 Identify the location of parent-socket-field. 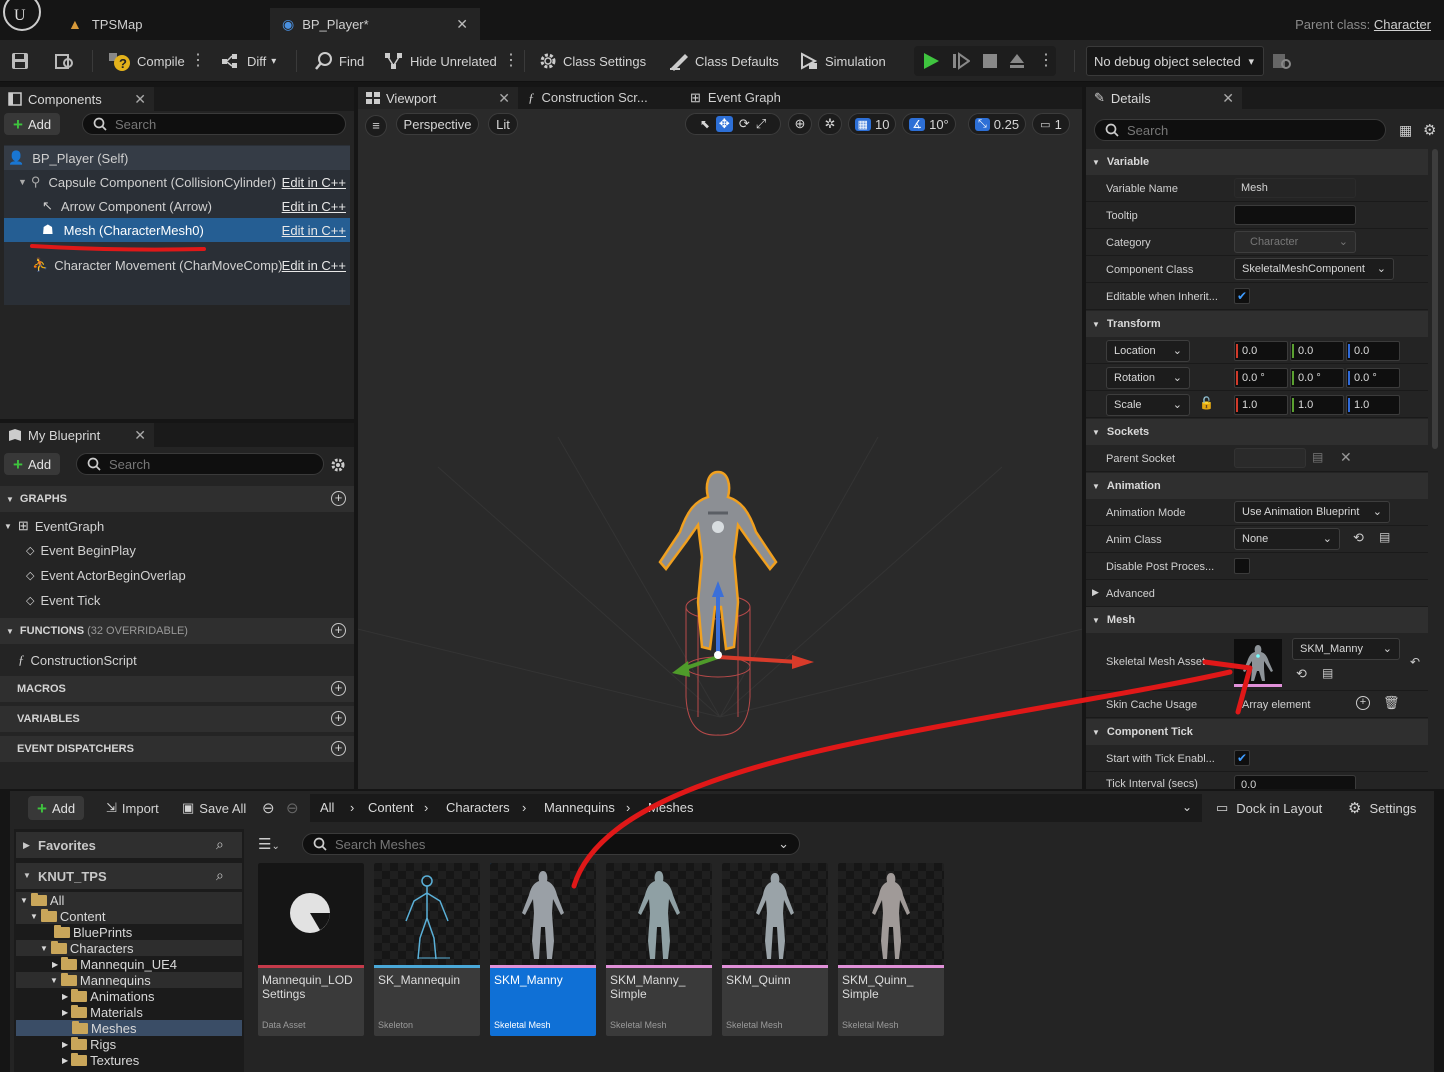
(1270, 458).